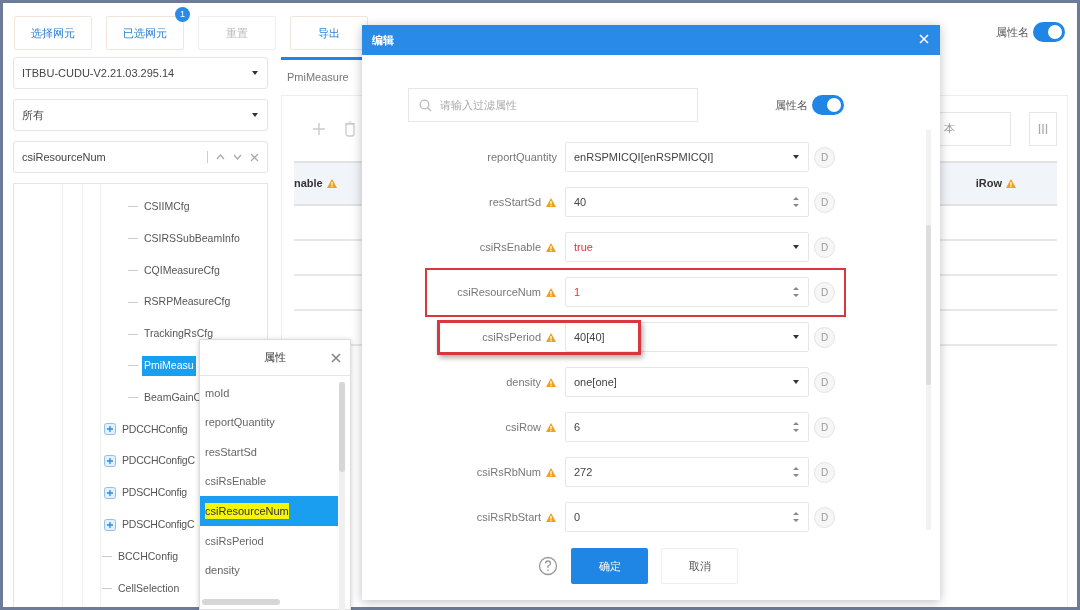 This screenshot has height=610, width=1080. Describe the element at coordinates (53, 33) in the screenshot. I see `toolbar-button: 选择网元` at that location.